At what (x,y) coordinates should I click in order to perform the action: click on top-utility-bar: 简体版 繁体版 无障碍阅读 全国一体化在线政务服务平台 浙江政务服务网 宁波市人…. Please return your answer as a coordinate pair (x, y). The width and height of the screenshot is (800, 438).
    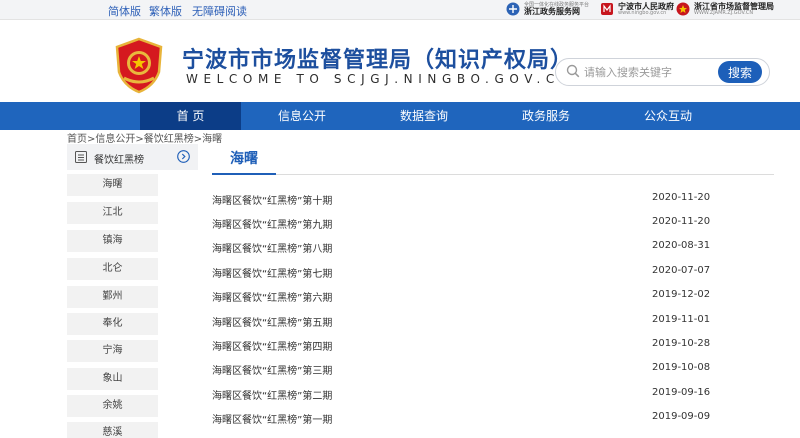
    Looking at the image, I should click on (400, 10).